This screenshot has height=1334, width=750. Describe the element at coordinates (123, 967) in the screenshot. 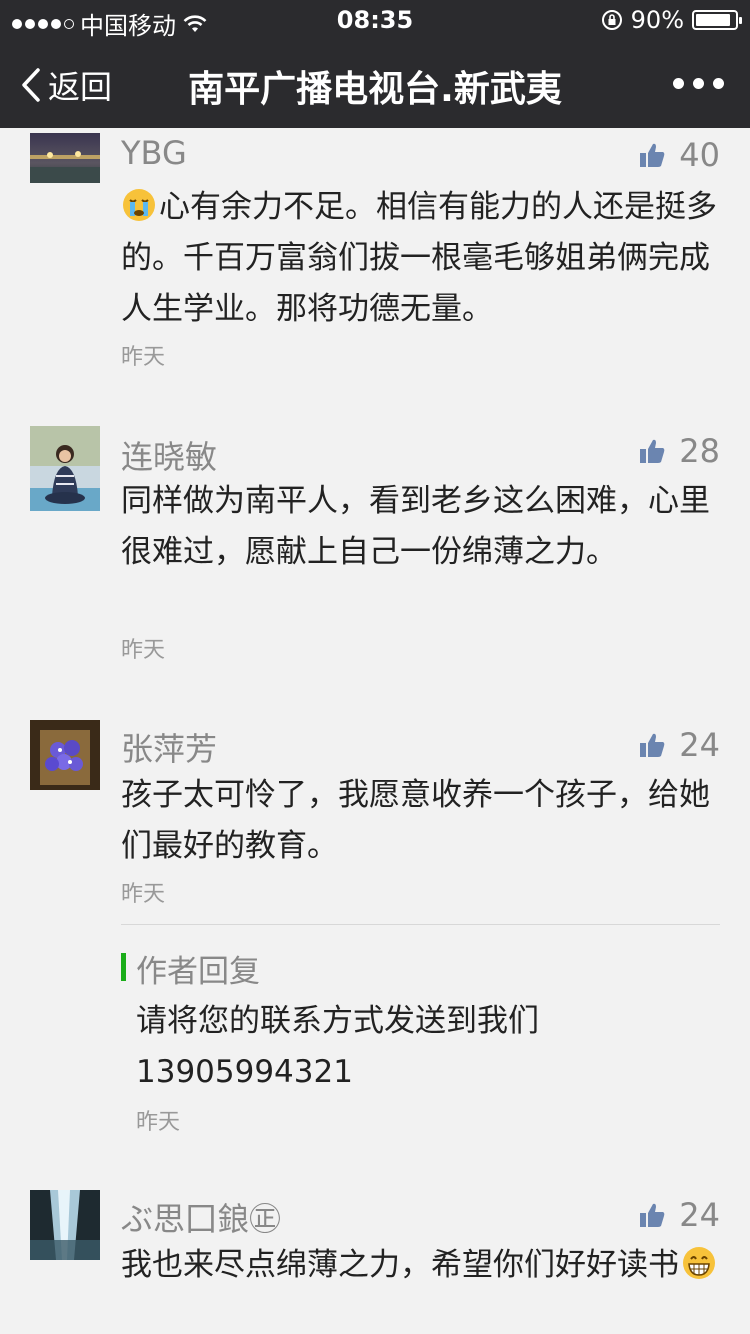

I see `author-reply-marker` at that location.